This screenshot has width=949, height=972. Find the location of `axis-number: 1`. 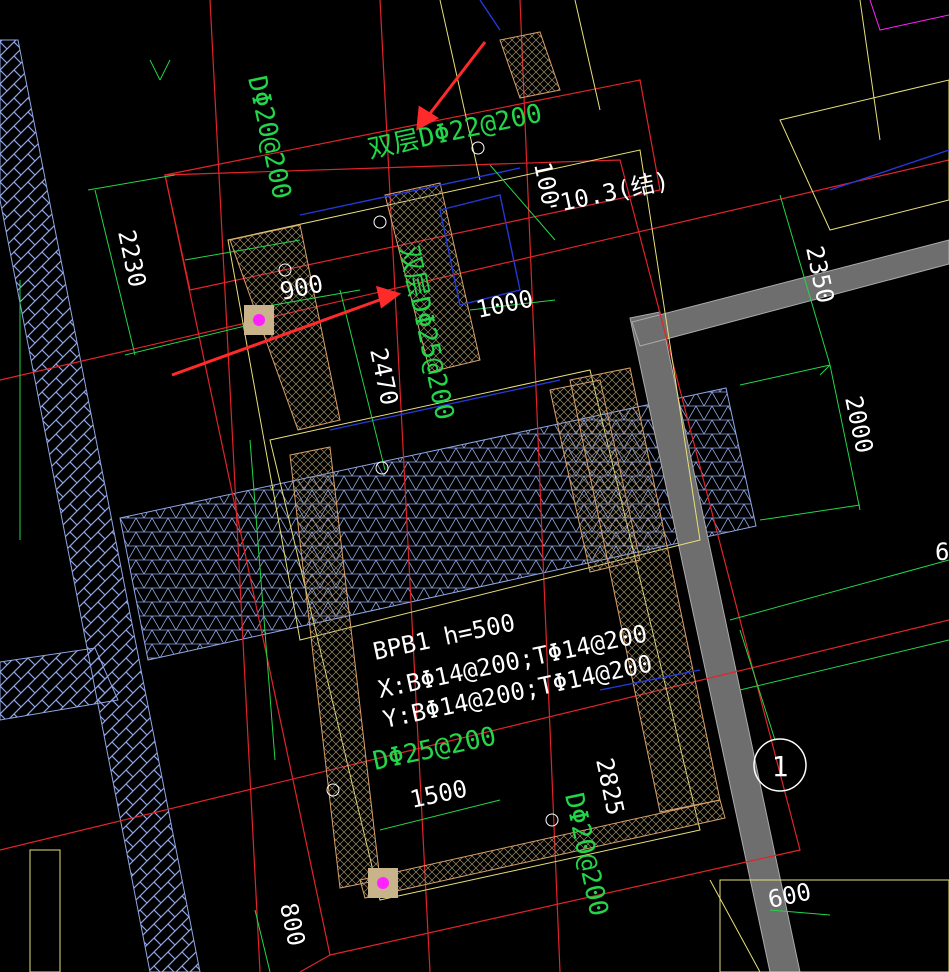

axis-number: 1 is located at coordinates (780, 766).